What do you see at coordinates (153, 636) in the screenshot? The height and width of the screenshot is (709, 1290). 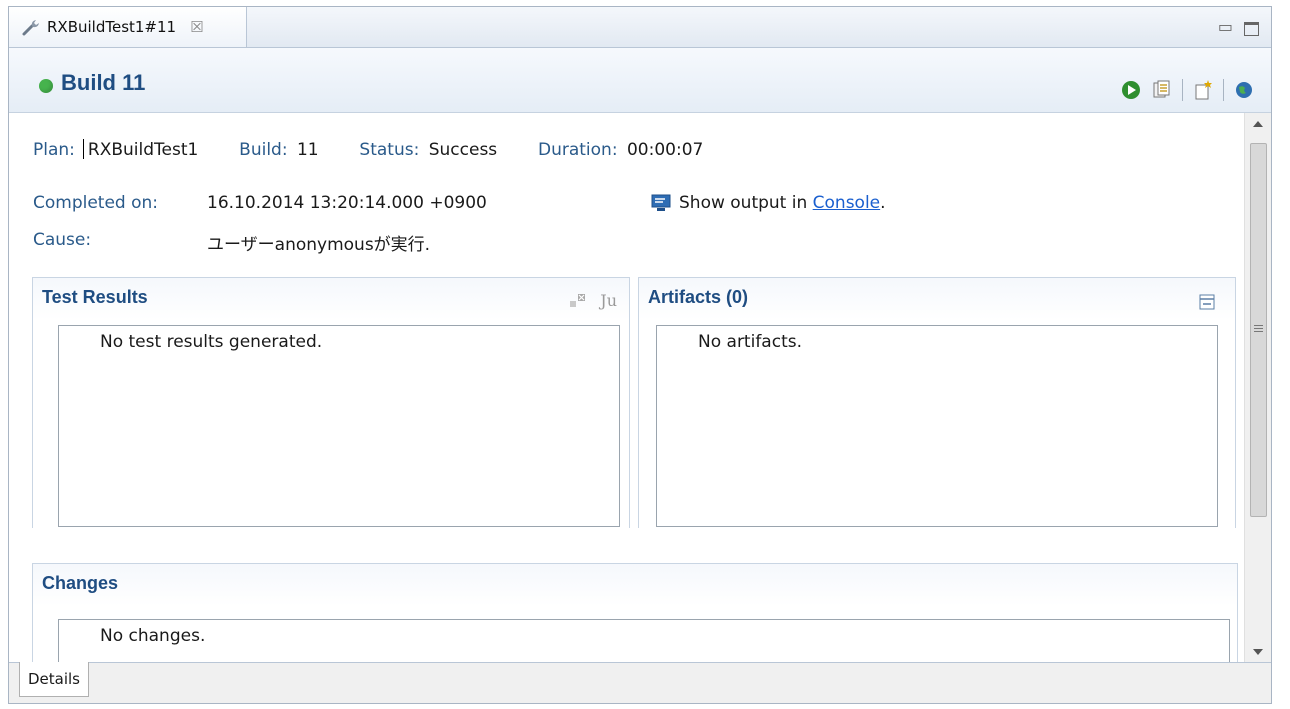 I see `changes-message: No changes.` at bounding box center [153, 636].